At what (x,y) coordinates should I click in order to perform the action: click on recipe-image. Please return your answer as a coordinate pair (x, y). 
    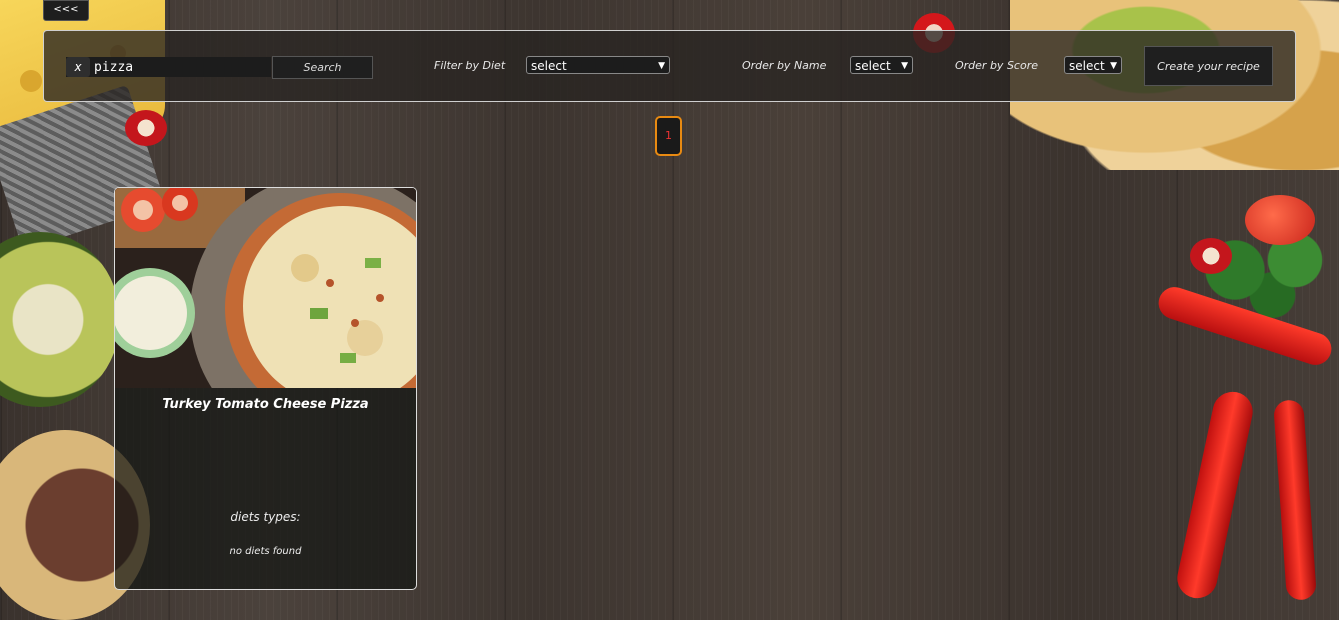
    Looking at the image, I should click on (265, 288).